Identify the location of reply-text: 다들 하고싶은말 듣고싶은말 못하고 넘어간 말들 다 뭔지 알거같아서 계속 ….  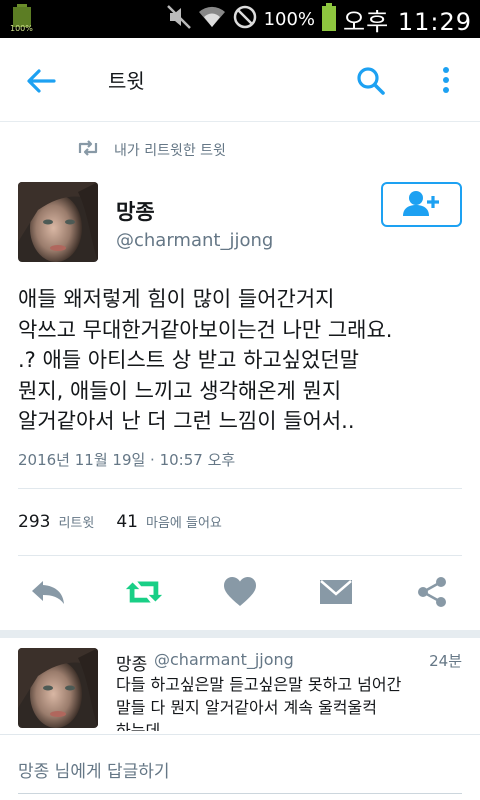
(289, 702).